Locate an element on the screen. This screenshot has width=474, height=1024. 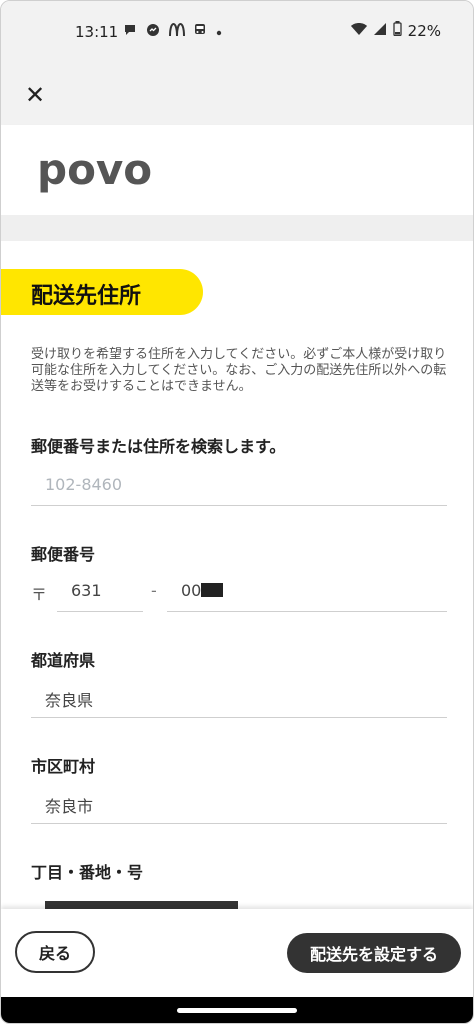
postal-second-value: 00 is located at coordinates (191, 590).